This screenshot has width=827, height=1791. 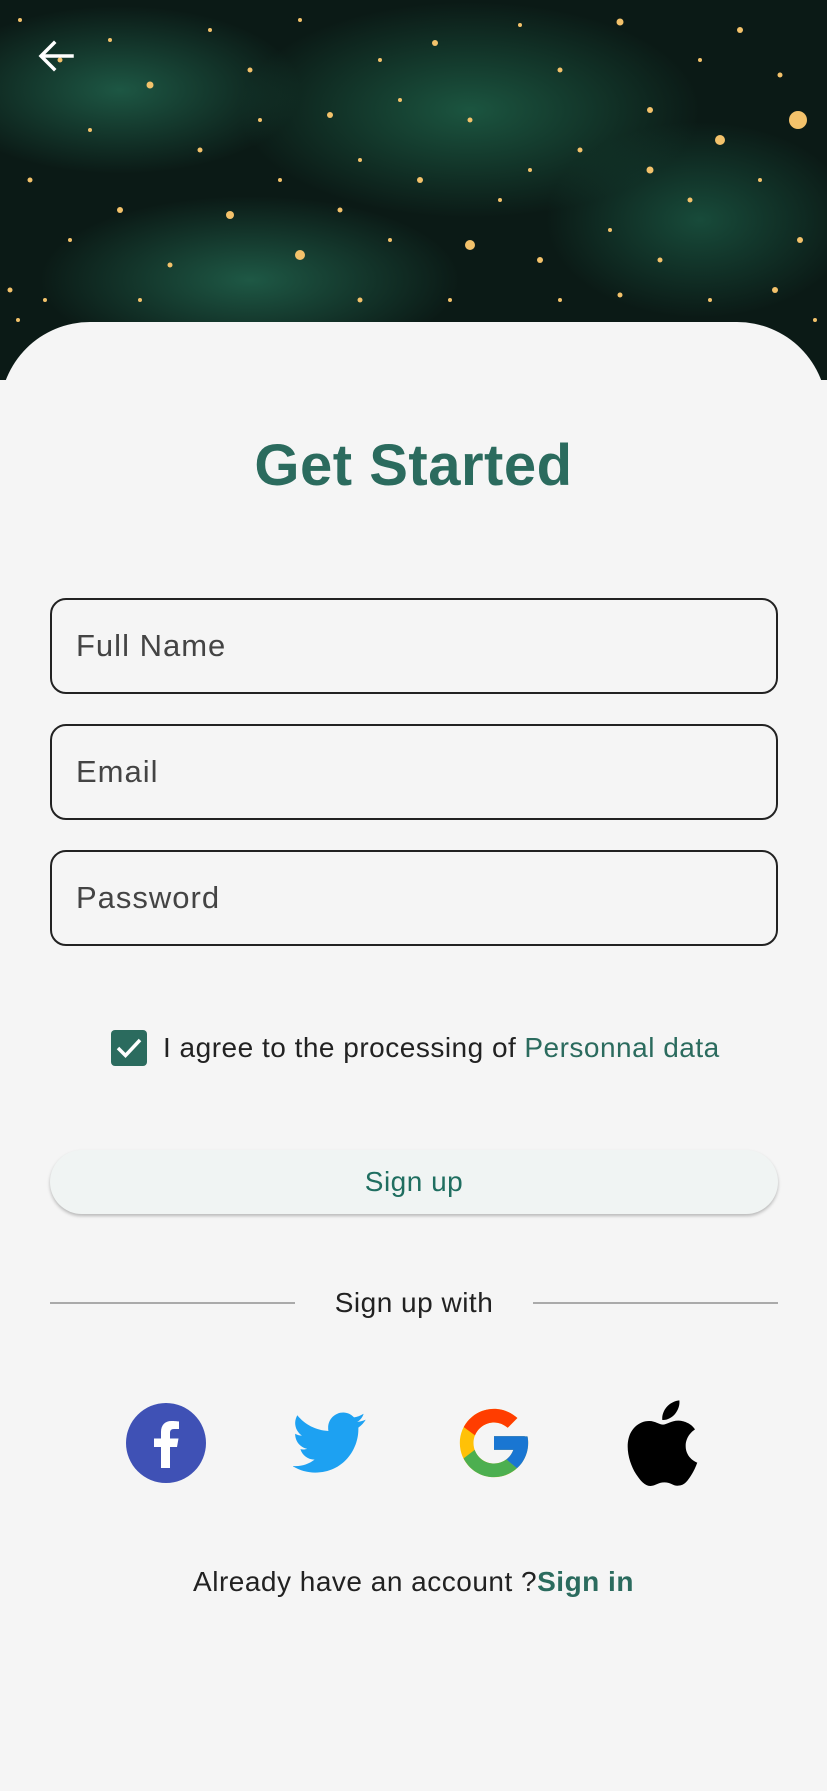 I want to click on google-button, so click(x=494, y=1443).